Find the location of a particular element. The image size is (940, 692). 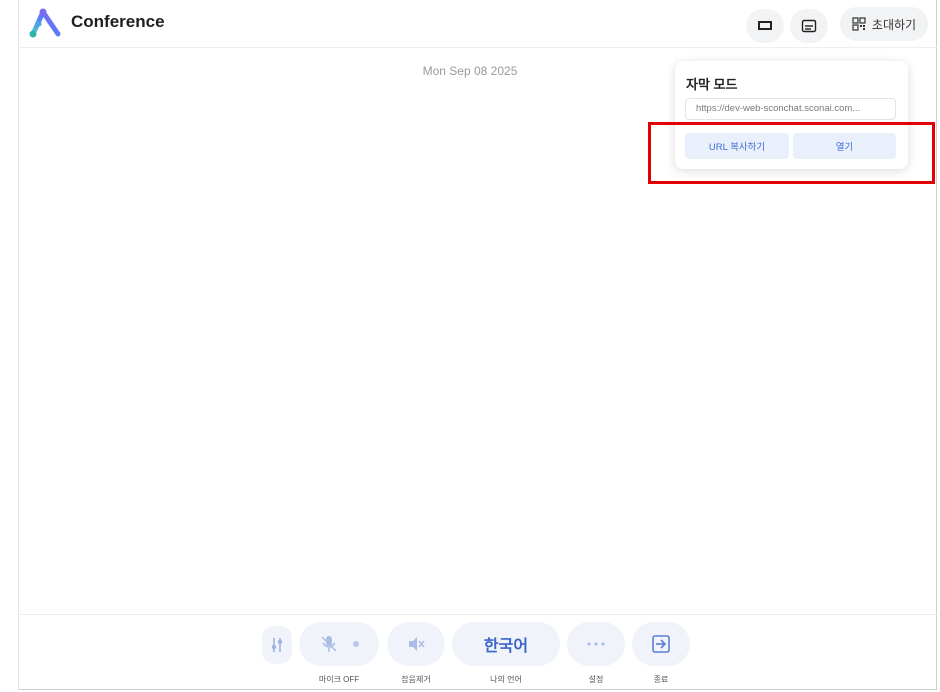

mic-off-icon is located at coordinates (329, 644).